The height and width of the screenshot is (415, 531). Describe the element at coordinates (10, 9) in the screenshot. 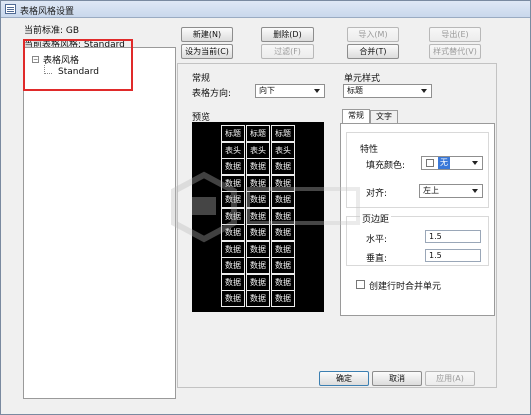

I see `table-icon` at that location.